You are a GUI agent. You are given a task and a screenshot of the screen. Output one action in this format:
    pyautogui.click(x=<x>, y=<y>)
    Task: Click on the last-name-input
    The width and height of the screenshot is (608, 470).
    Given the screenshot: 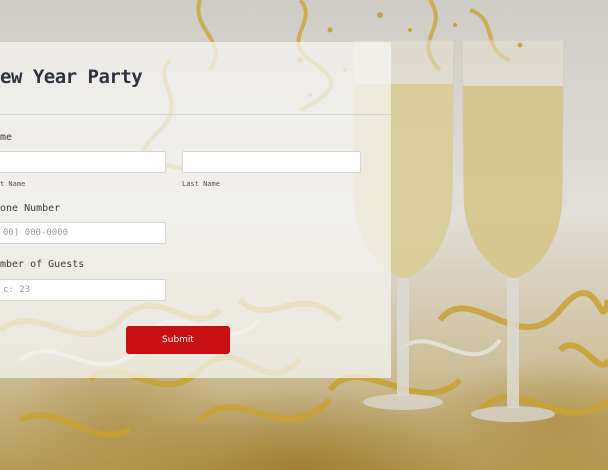 What is the action you would take?
    pyautogui.click(x=271, y=162)
    